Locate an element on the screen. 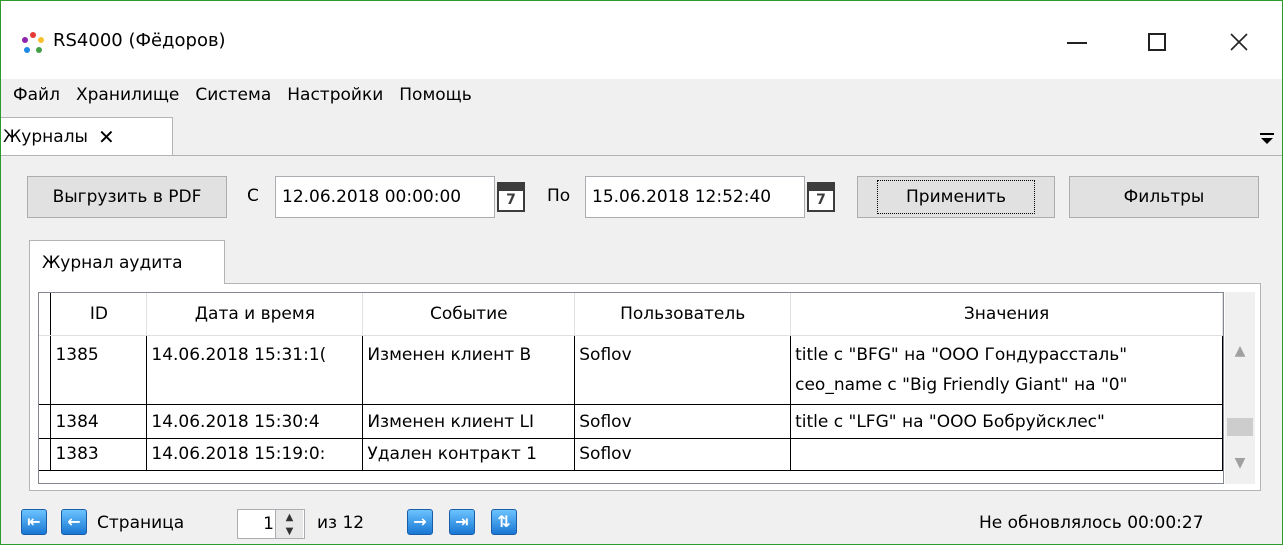  cell-id: 1384 is located at coordinates (99, 421).